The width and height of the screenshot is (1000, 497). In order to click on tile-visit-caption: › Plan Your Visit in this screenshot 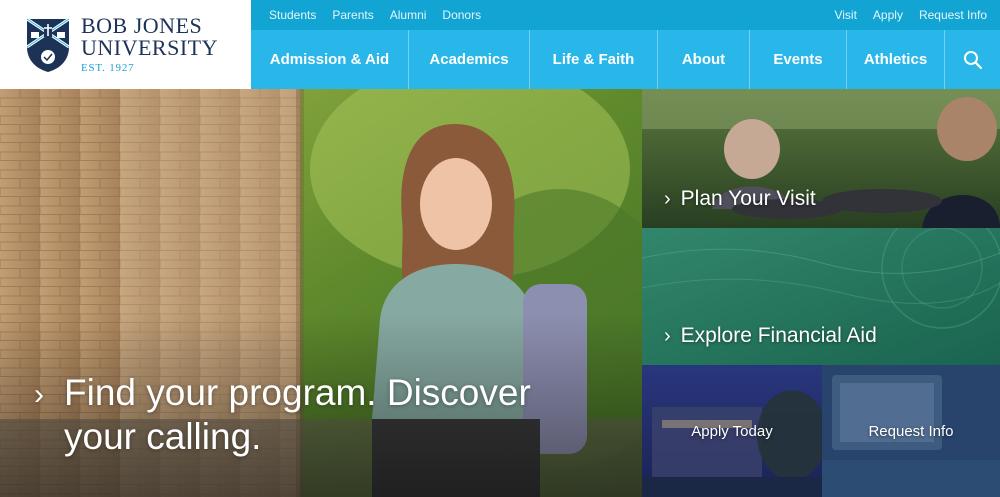, I will do `click(740, 199)`.